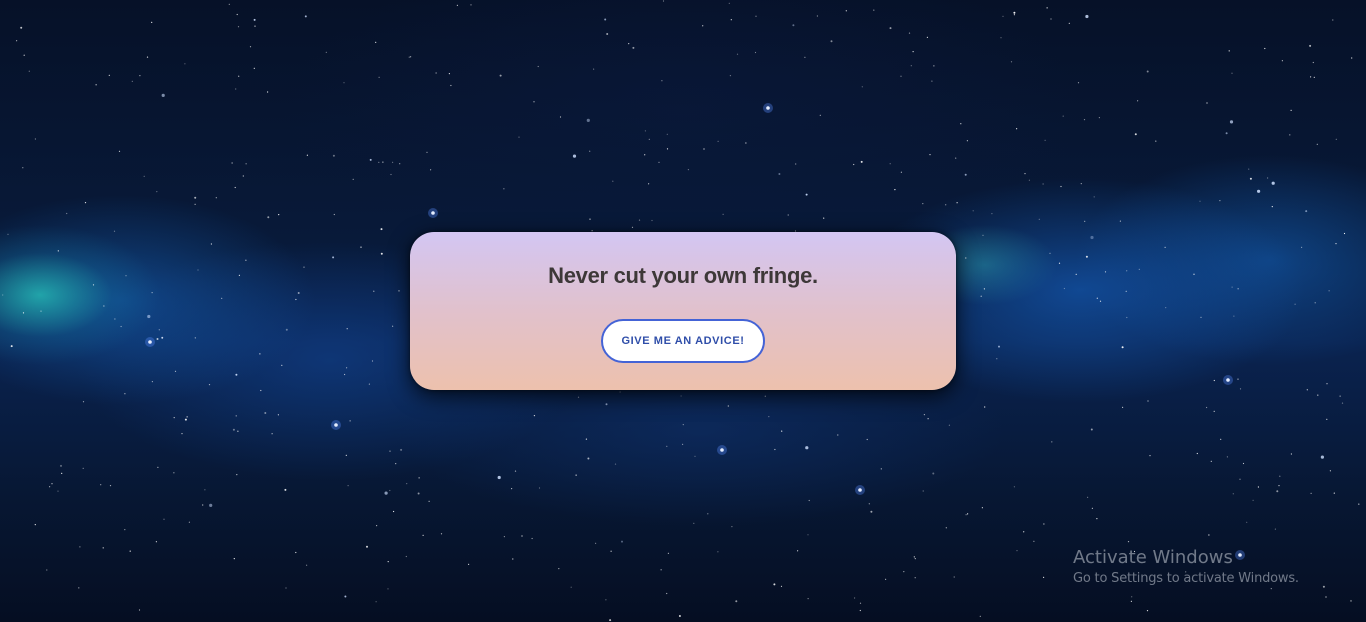 The height and width of the screenshot is (622, 1366). Describe the element at coordinates (683, 275) in the screenshot. I see `advice-text: Never cut your own fringe.` at that location.